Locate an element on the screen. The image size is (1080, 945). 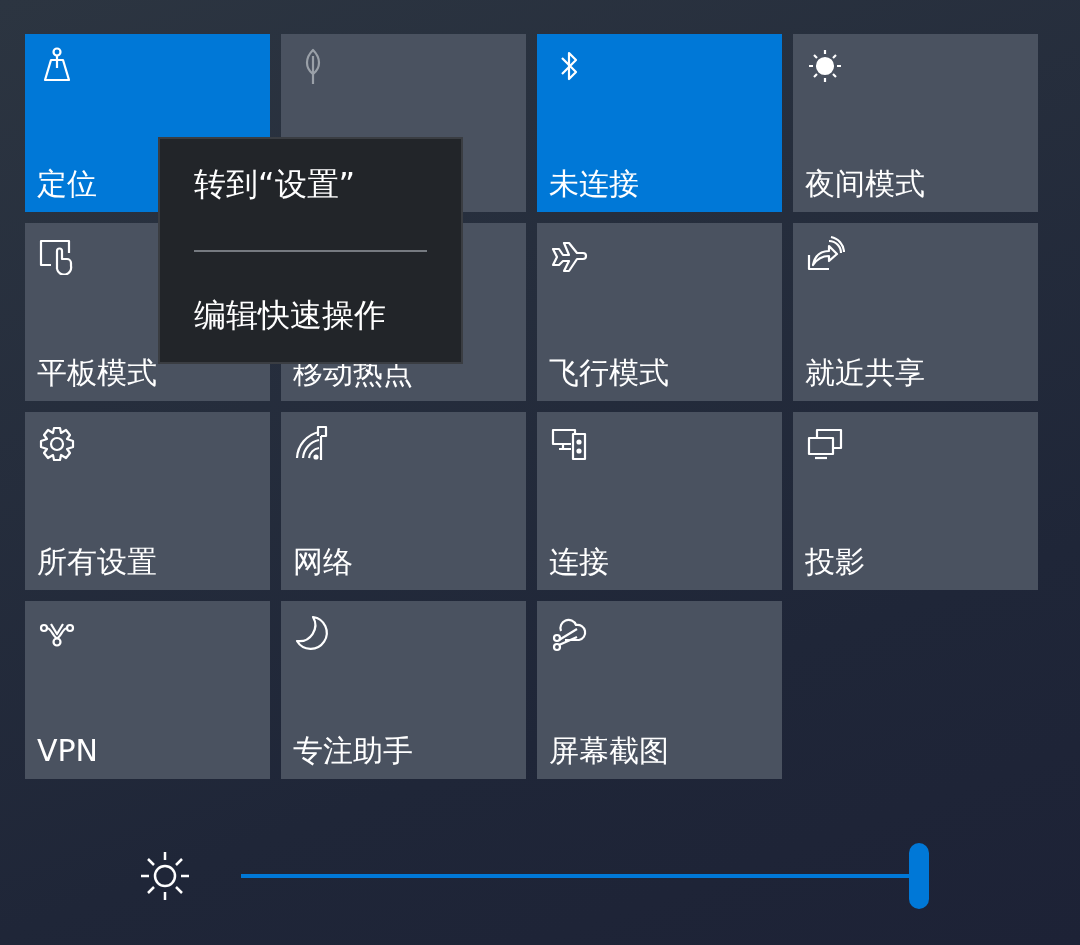
quick-action-tile: 屏幕截图 is located at coordinates (659, 690).